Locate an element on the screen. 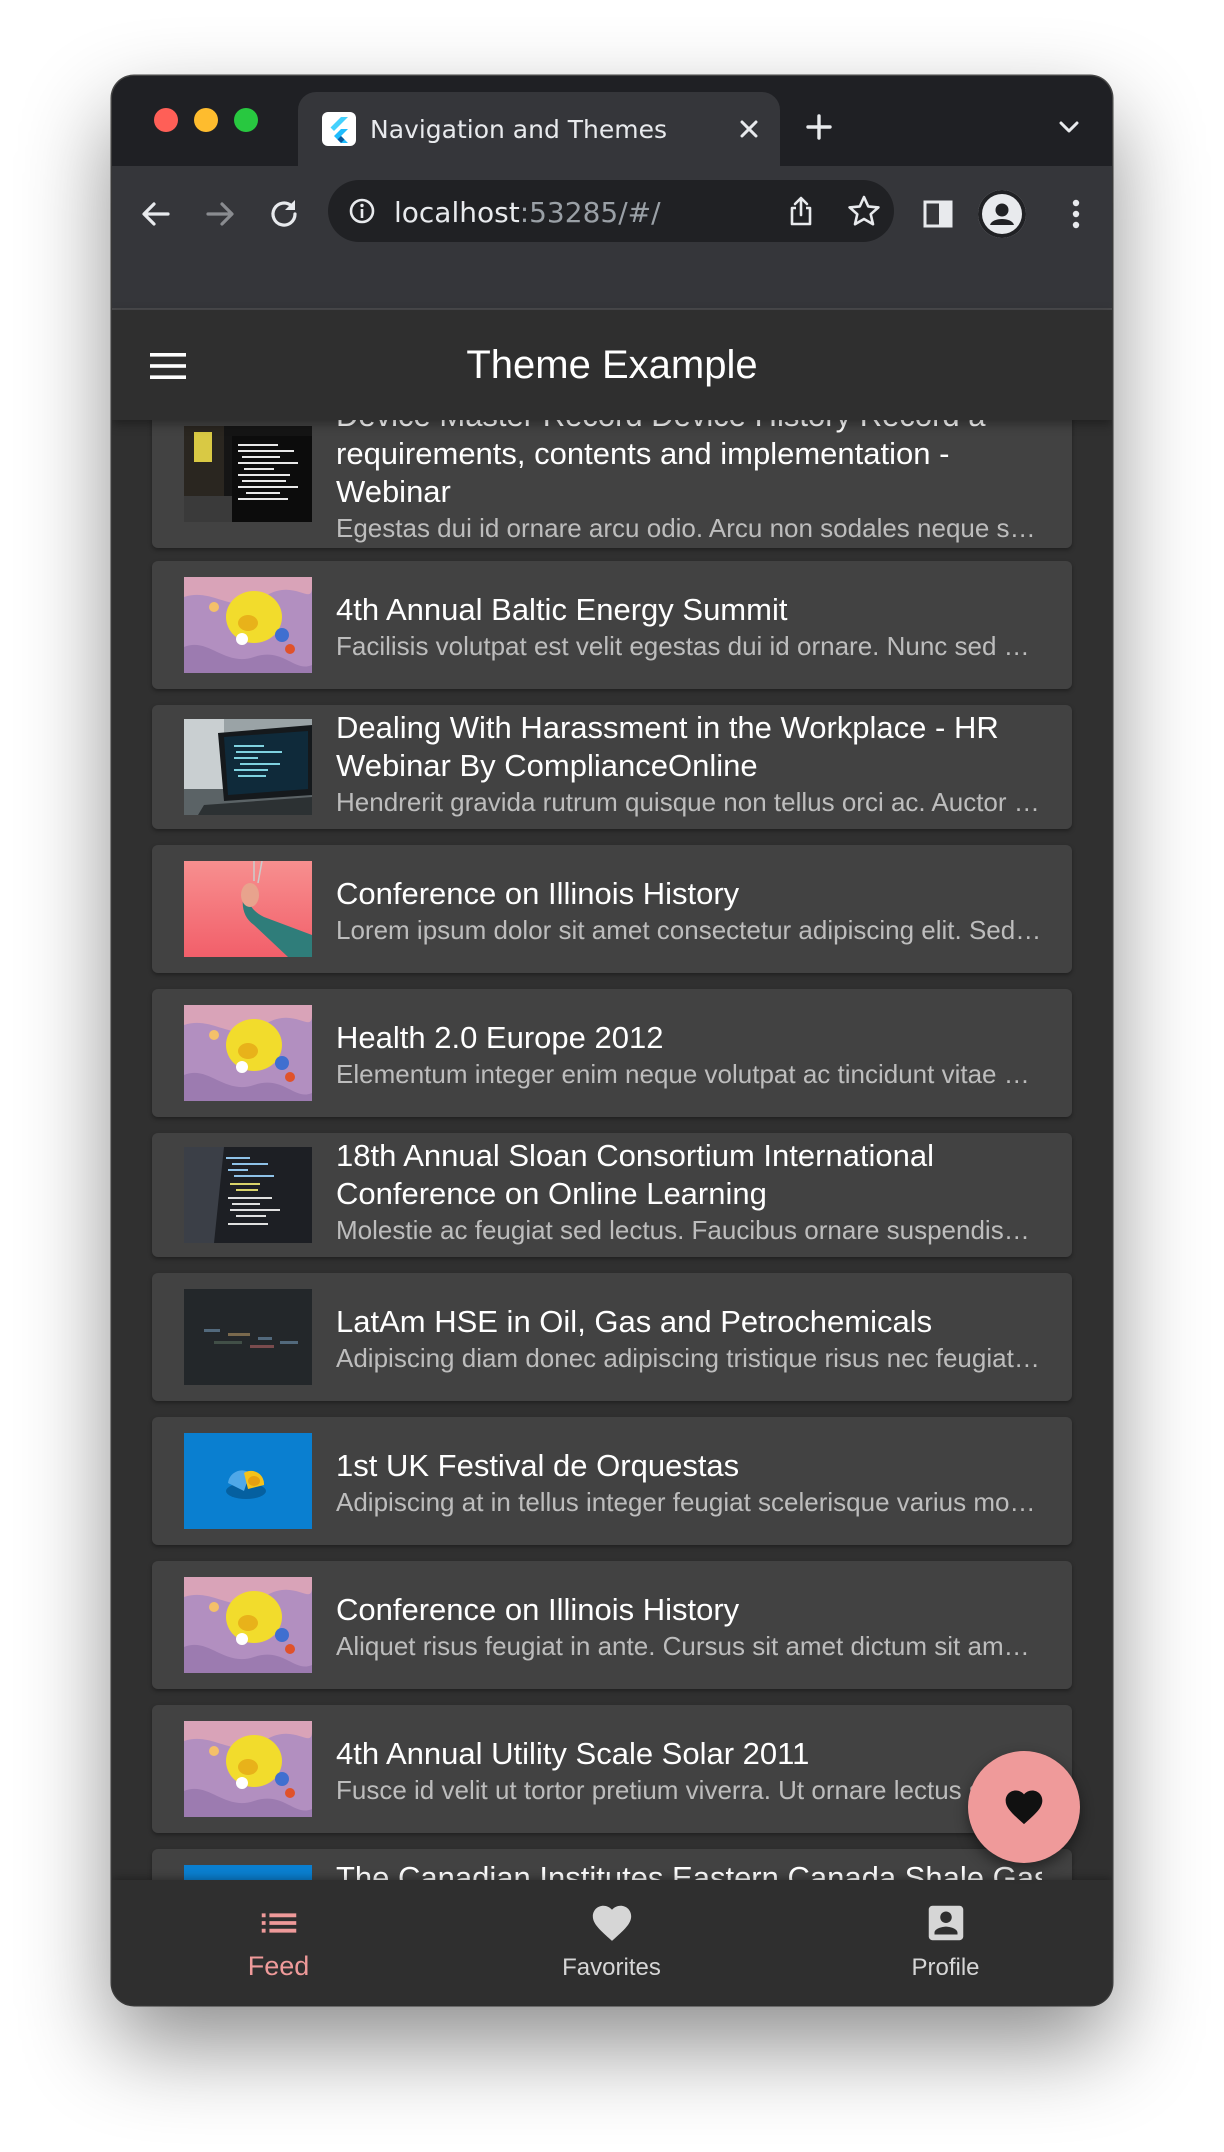 This screenshot has width=1224, height=2152. nav-item-favorites: Favorites is located at coordinates (611, 1942).